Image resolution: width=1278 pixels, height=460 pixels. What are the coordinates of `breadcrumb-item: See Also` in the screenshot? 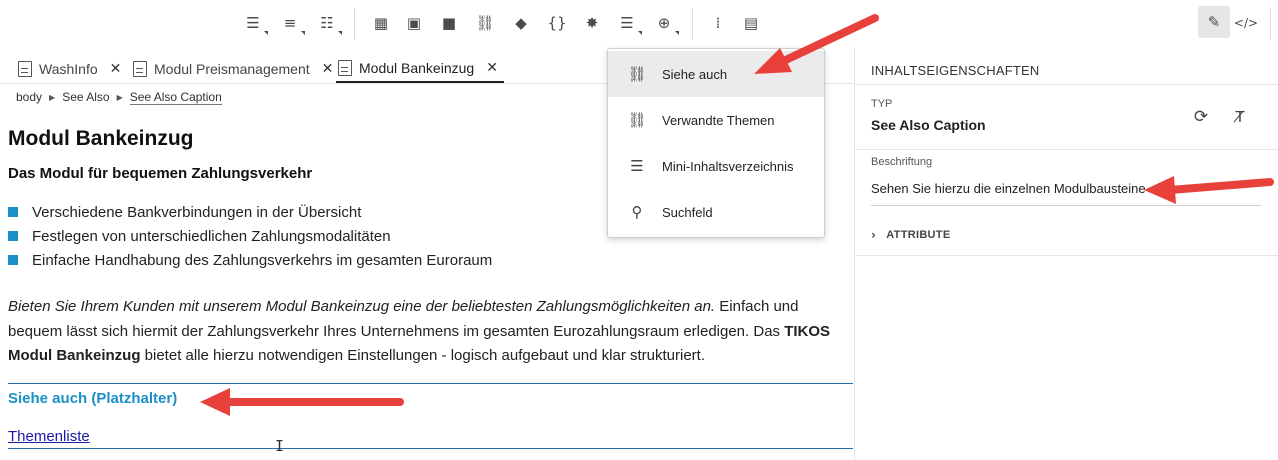 It's located at (85, 97).